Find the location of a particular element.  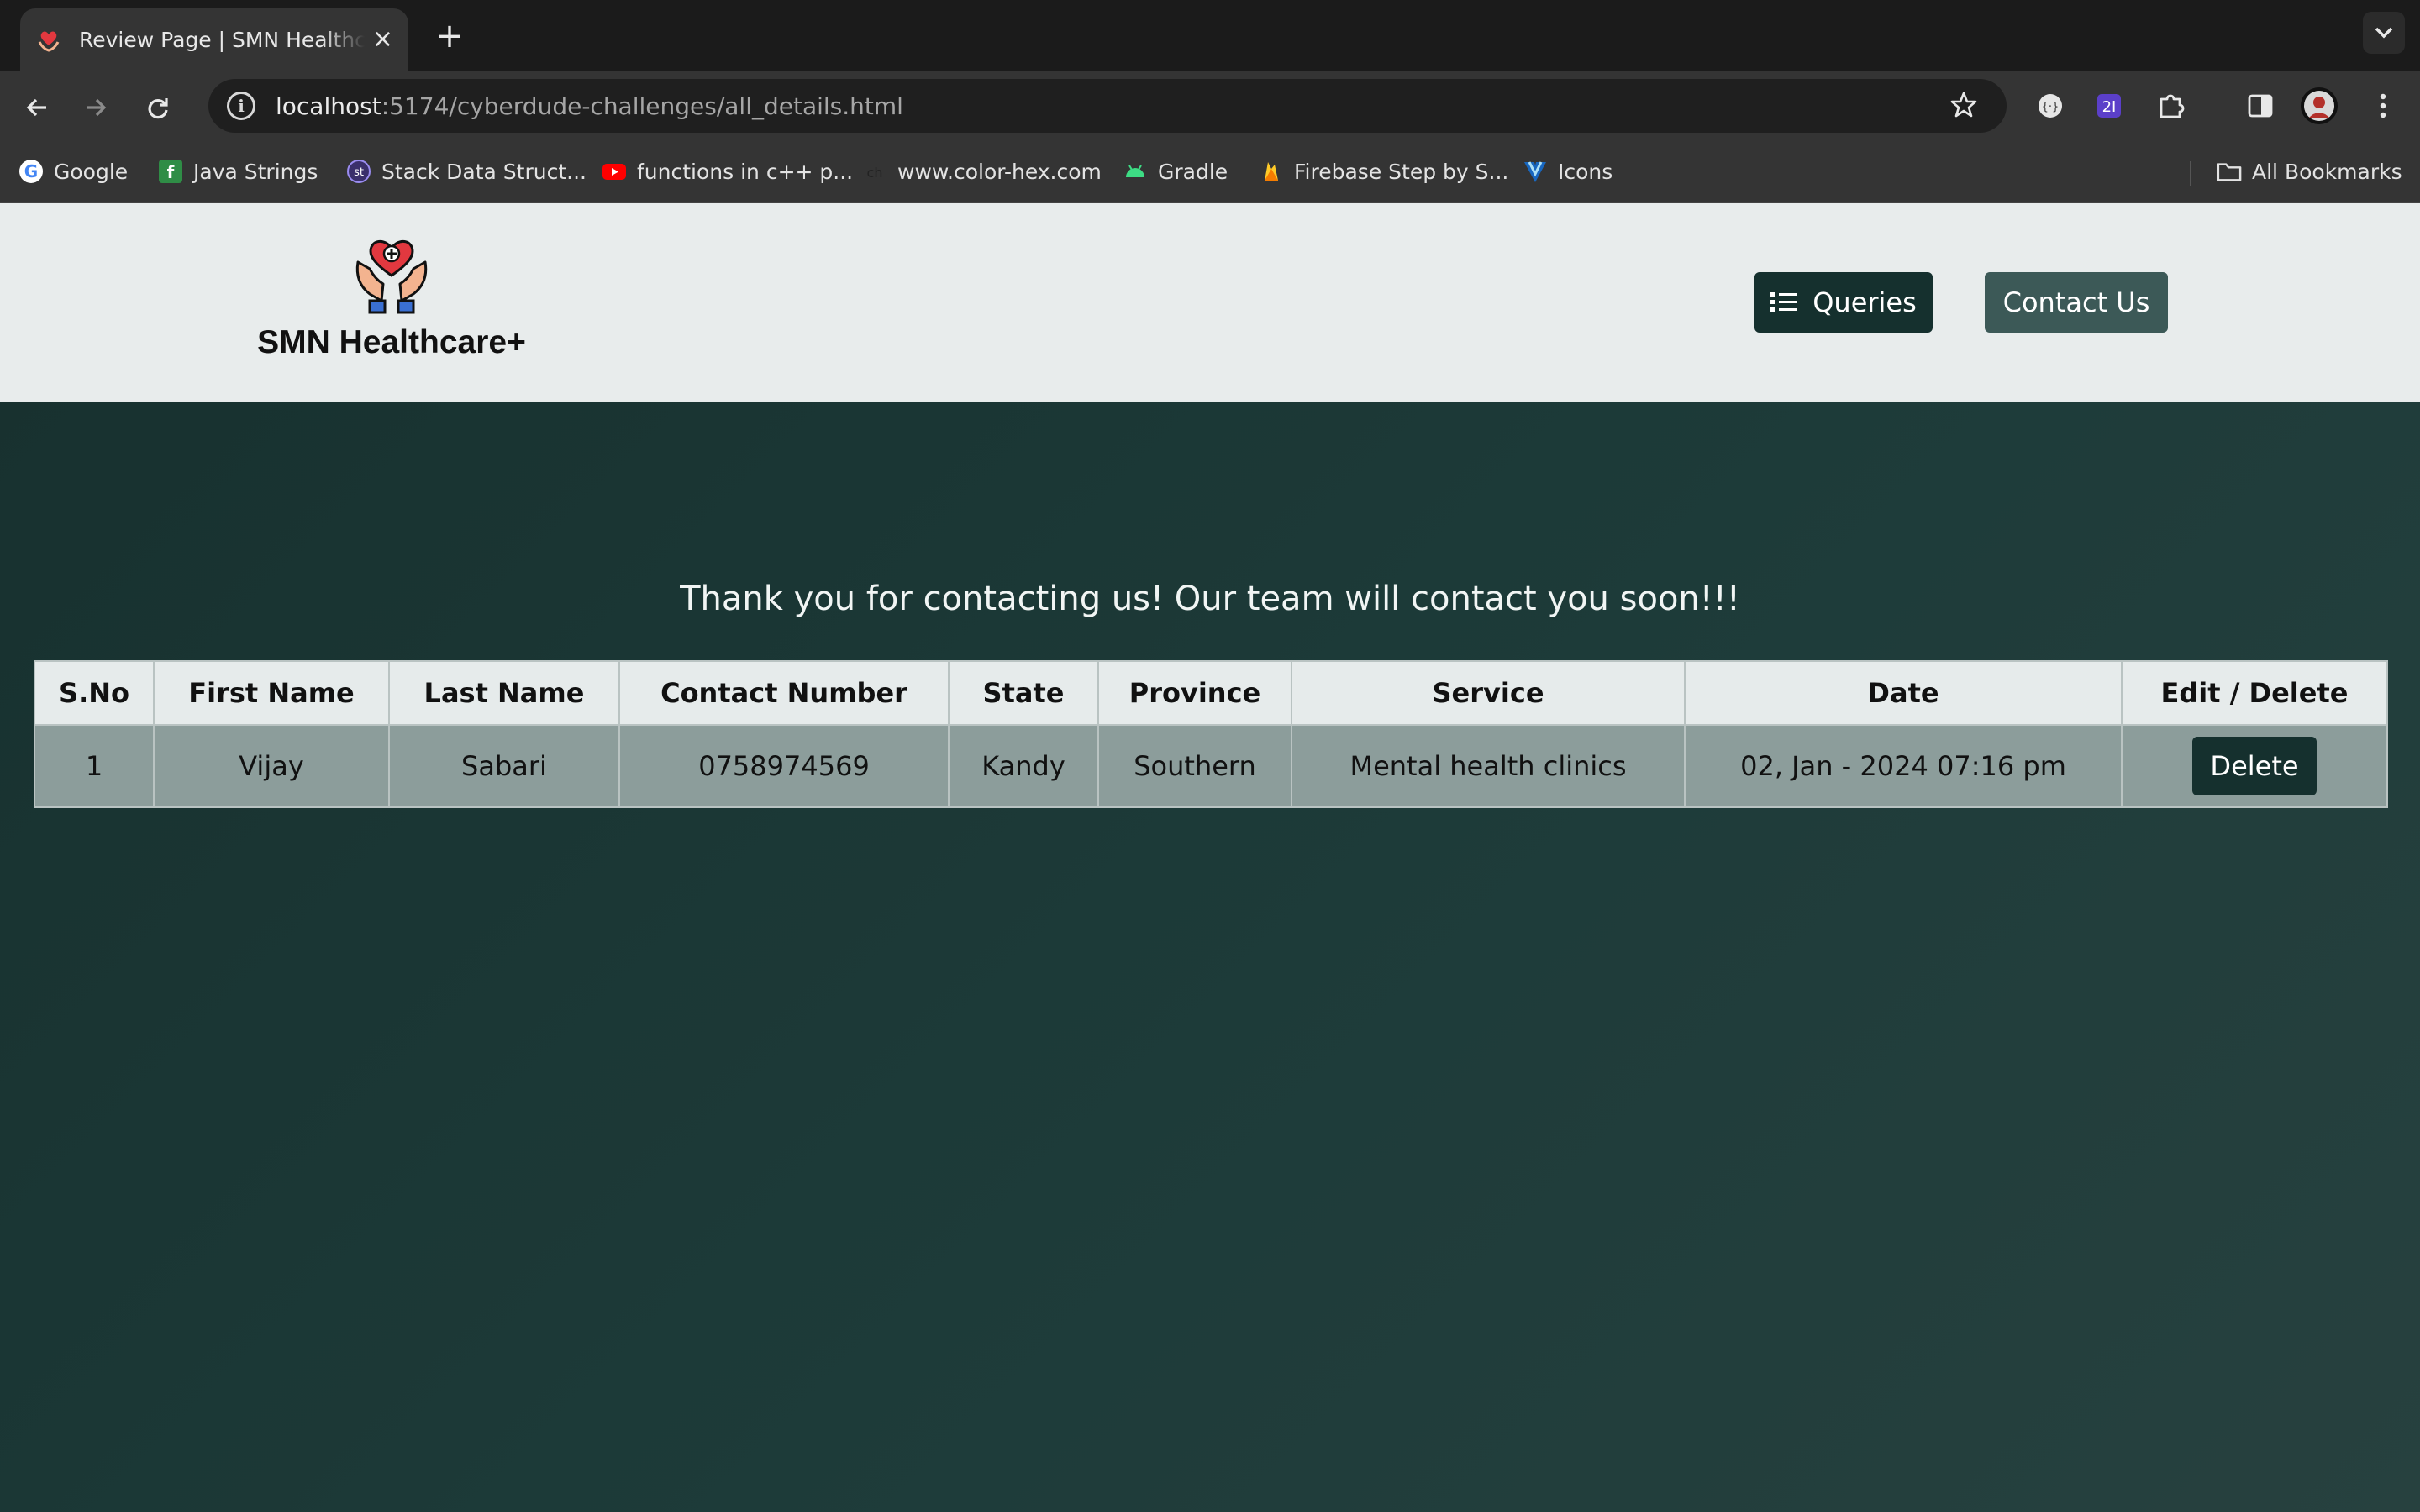

cell-actions: Delete is located at coordinates (2254, 766).